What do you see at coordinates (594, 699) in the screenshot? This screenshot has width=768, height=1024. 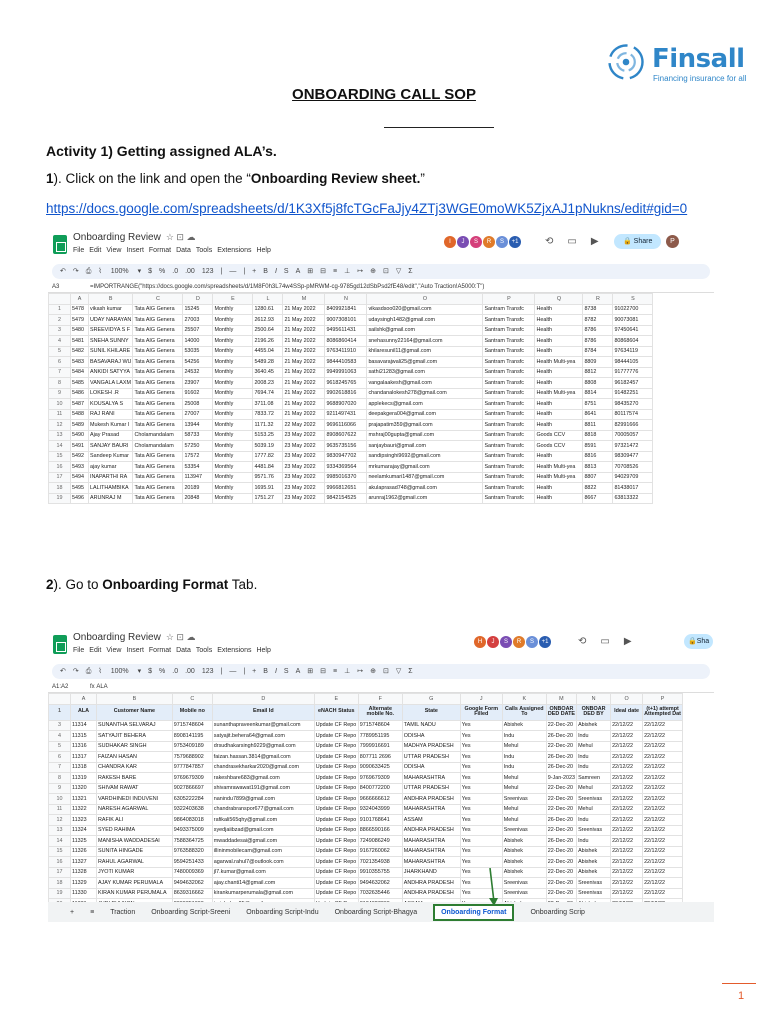 I see `cell: N` at bounding box center [594, 699].